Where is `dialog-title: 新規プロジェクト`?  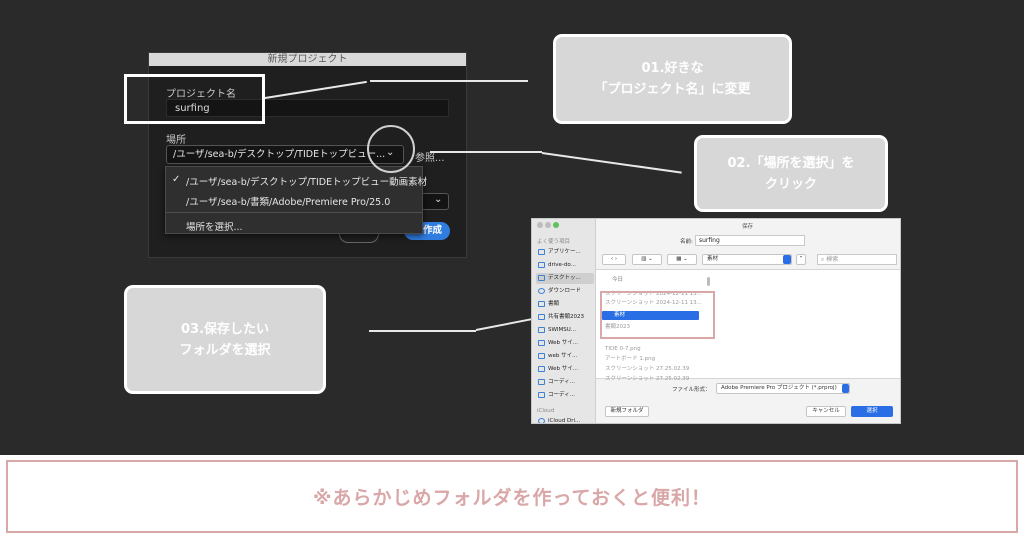
dialog-title: 新規プロジェクト is located at coordinates (307, 59).